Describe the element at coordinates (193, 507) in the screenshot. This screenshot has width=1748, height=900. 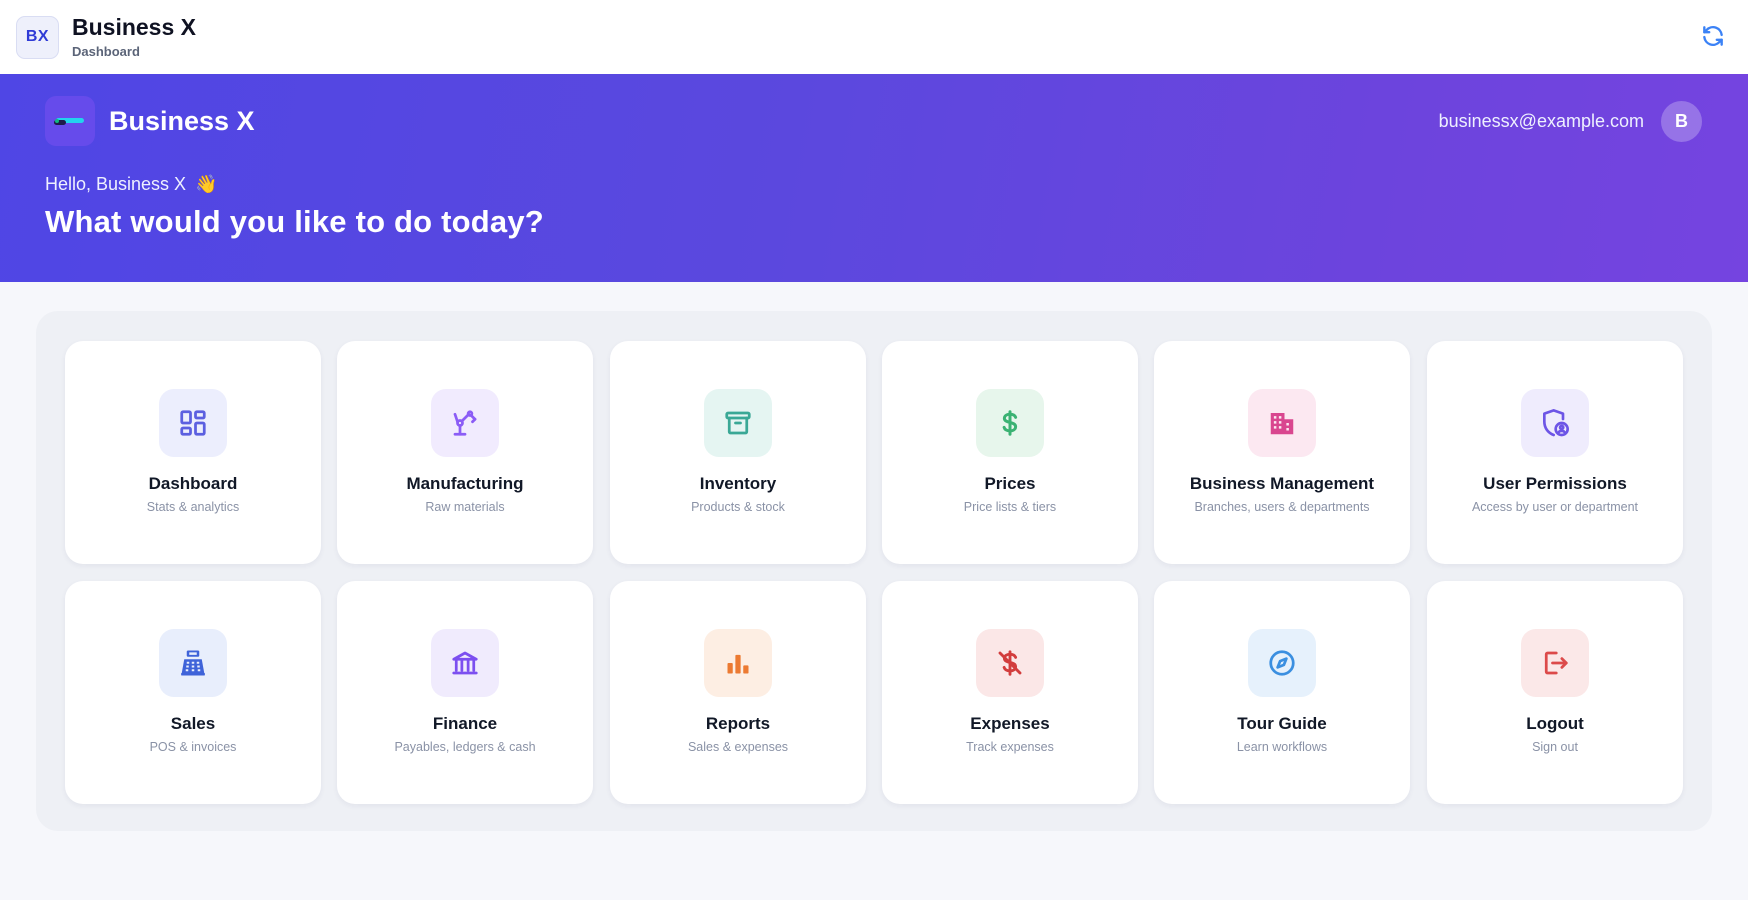
I see `tile-description: Stats & analytics` at that location.